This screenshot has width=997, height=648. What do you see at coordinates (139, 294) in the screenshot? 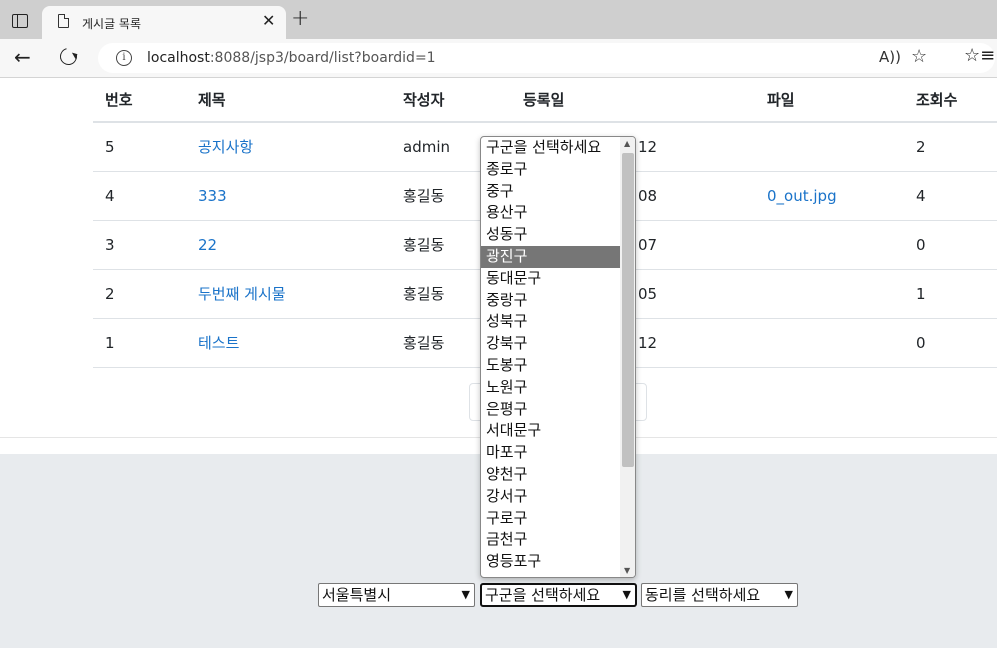
I see `row-no: 2` at bounding box center [139, 294].